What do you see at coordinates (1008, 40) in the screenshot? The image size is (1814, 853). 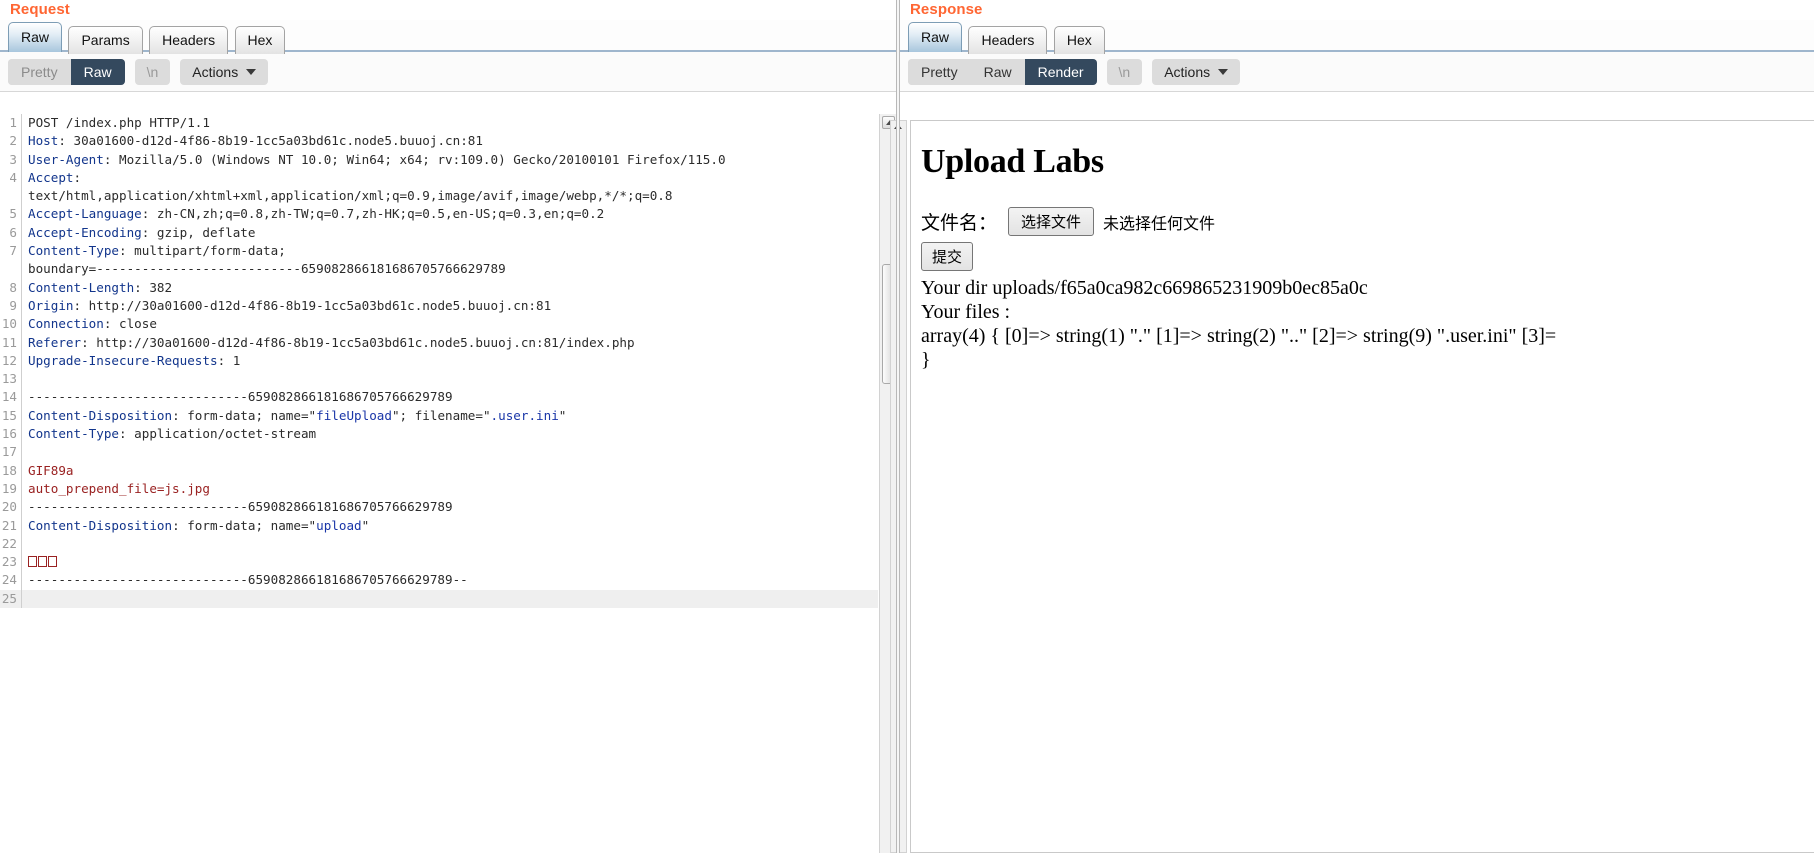 I see `response-tab-headers: Headers` at bounding box center [1008, 40].